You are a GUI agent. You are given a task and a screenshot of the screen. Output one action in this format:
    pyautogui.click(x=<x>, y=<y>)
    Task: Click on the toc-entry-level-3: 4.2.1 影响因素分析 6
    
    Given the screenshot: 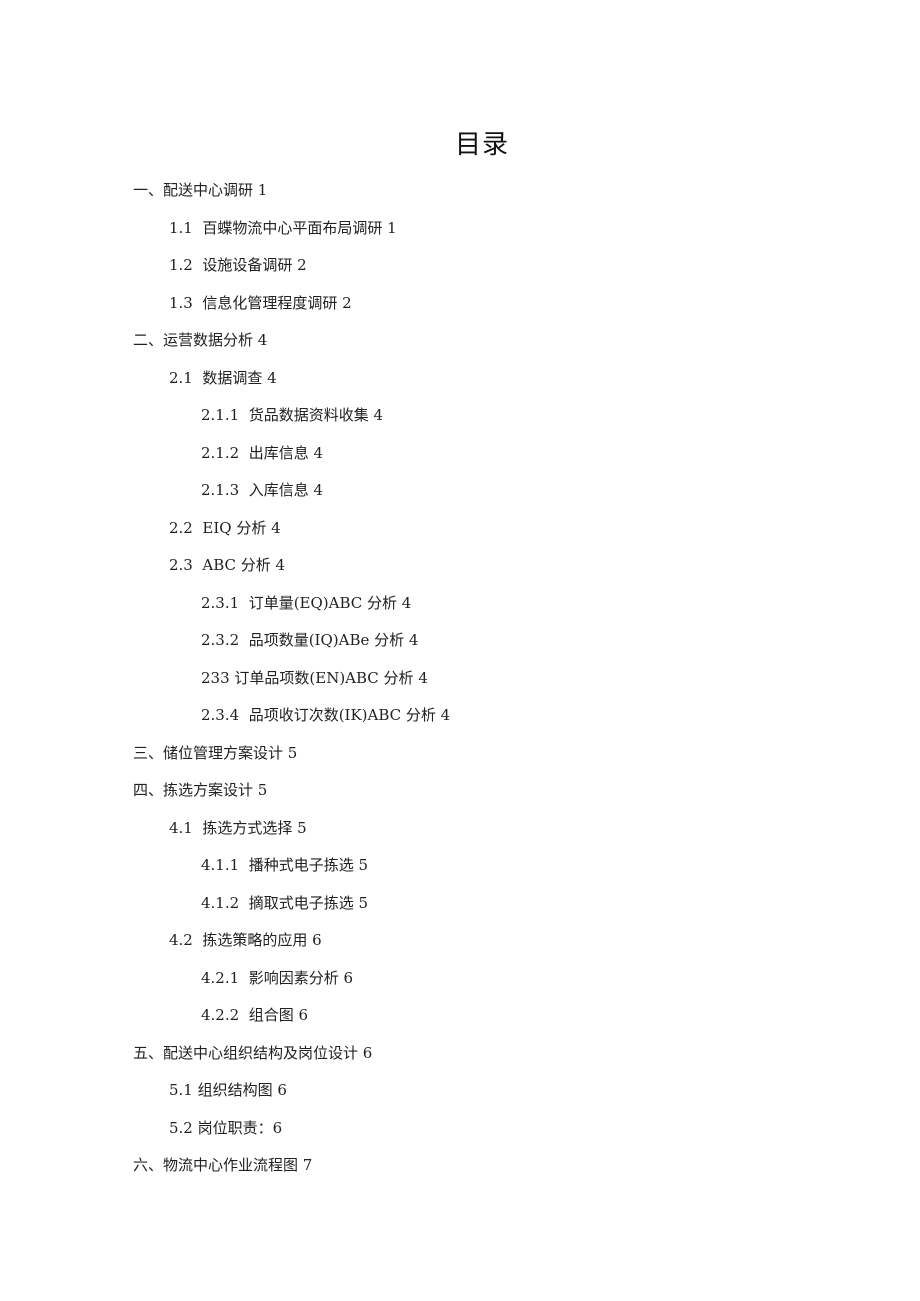 What is the action you would take?
    pyautogui.click(x=277, y=978)
    